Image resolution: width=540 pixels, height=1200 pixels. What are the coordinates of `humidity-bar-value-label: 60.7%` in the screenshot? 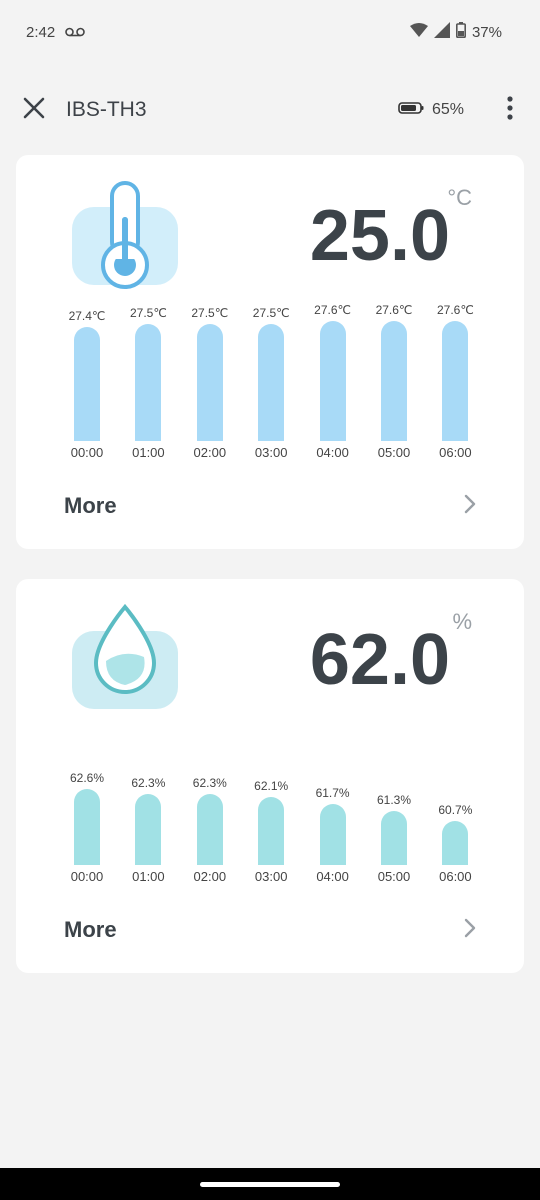 It's located at (455, 810).